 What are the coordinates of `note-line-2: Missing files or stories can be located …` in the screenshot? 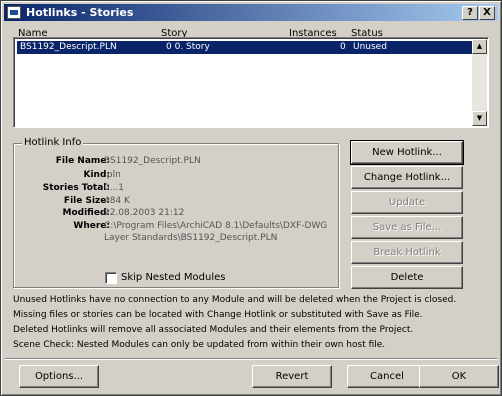 It's located at (218, 315).